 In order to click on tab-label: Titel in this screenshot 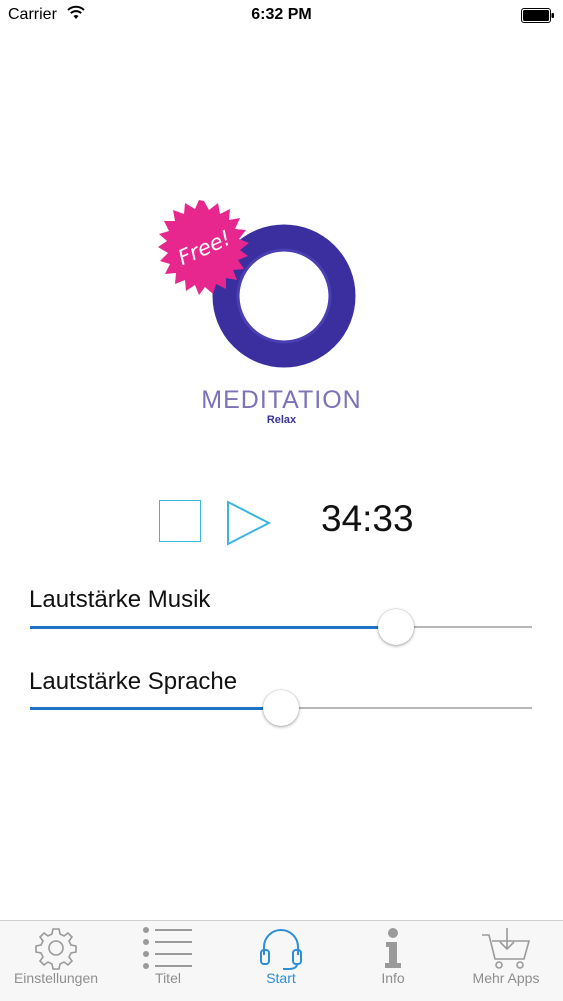, I will do `click(168, 978)`.